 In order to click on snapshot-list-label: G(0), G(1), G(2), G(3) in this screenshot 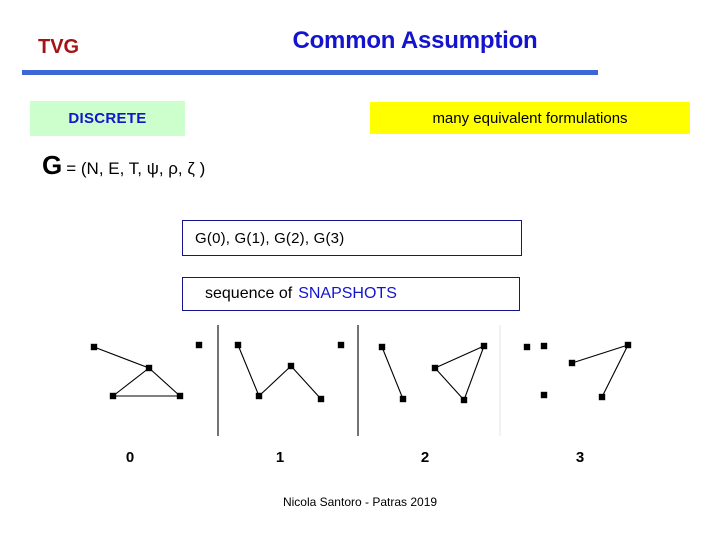, I will do `click(270, 238)`.